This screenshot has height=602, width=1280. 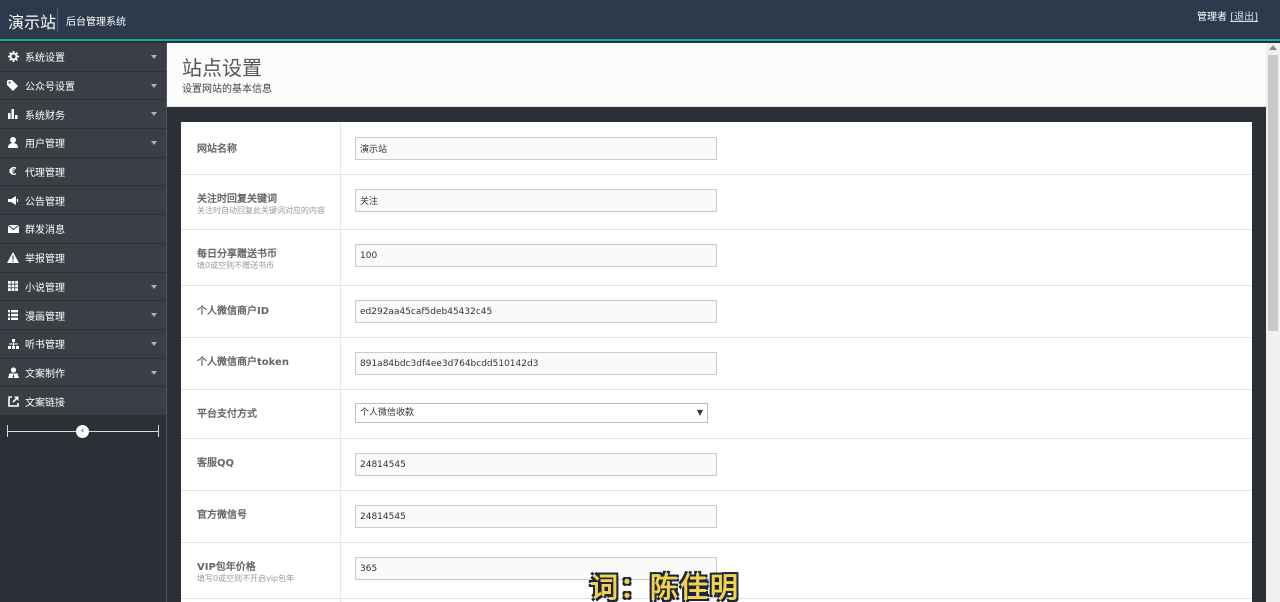 I want to click on form-row-official-wechat: 官方微信号, so click(x=716, y=517).